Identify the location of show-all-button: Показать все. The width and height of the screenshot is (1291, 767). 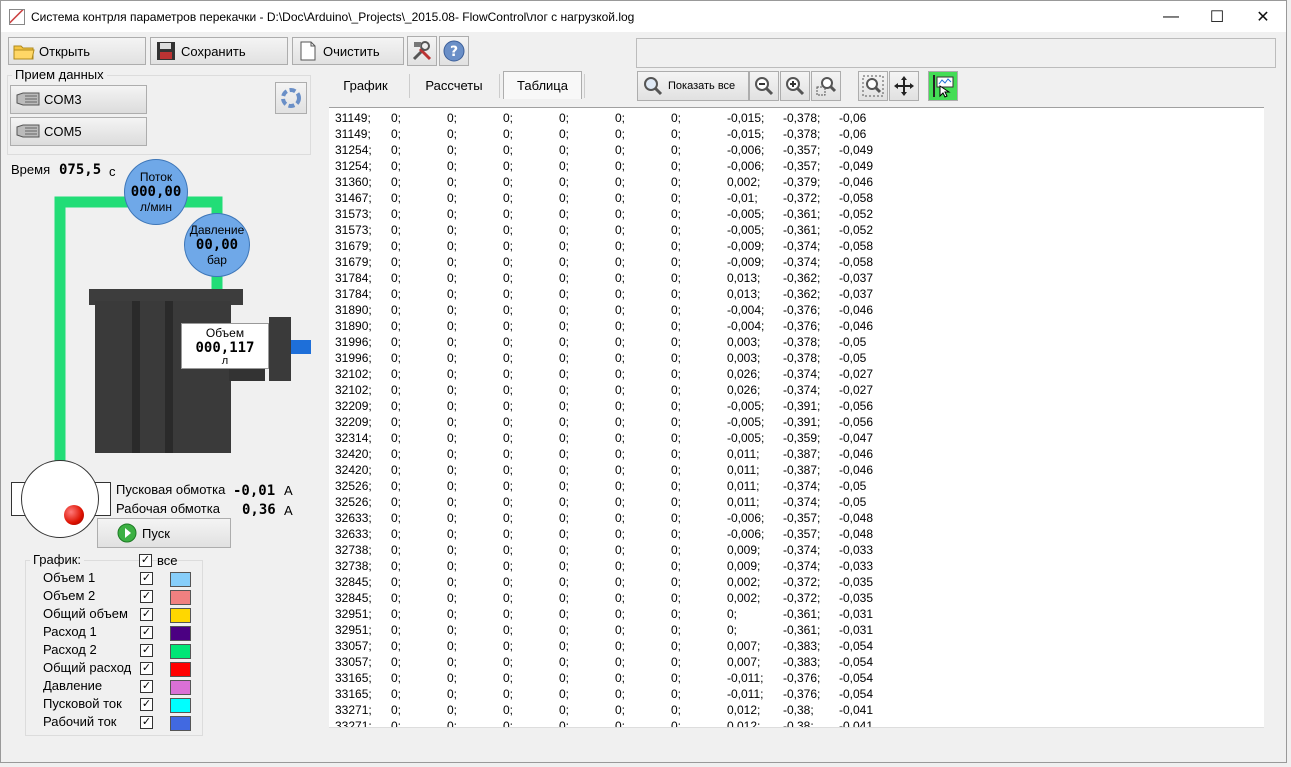
(693, 86).